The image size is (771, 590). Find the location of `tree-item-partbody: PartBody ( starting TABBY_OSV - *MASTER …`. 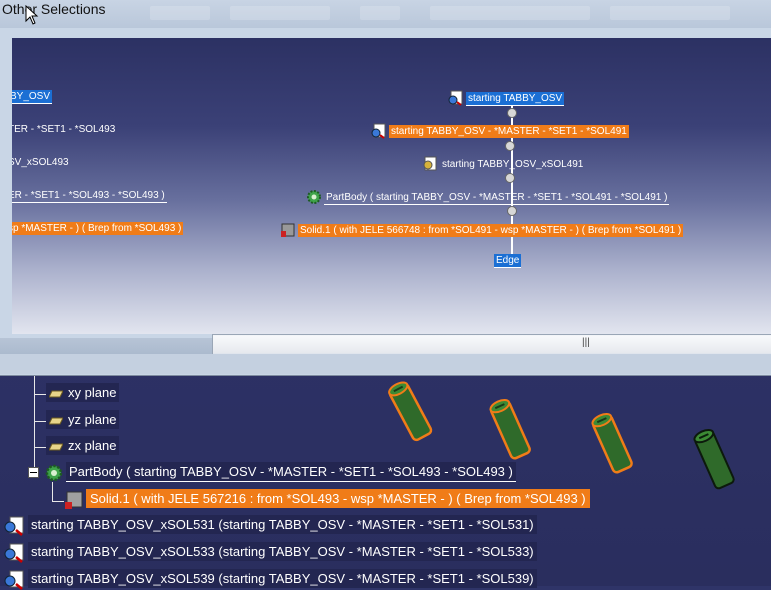

tree-item-partbody: PartBody ( starting TABBY_OSV - *MASTER … is located at coordinates (280, 472).